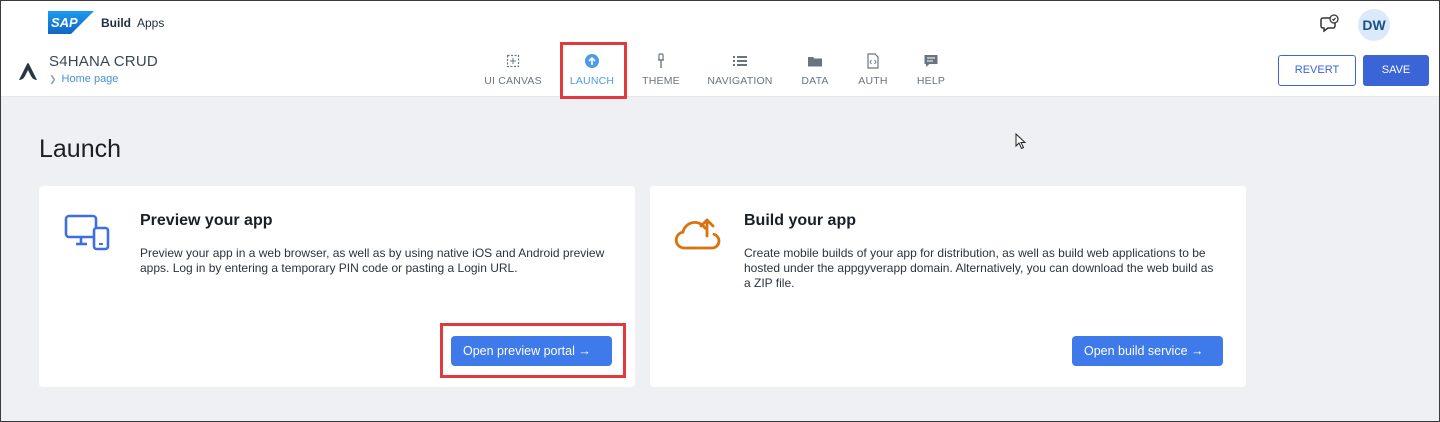 The width and height of the screenshot is (1440, 422). I want to click on tab-help: HELP, so click(931, 71).